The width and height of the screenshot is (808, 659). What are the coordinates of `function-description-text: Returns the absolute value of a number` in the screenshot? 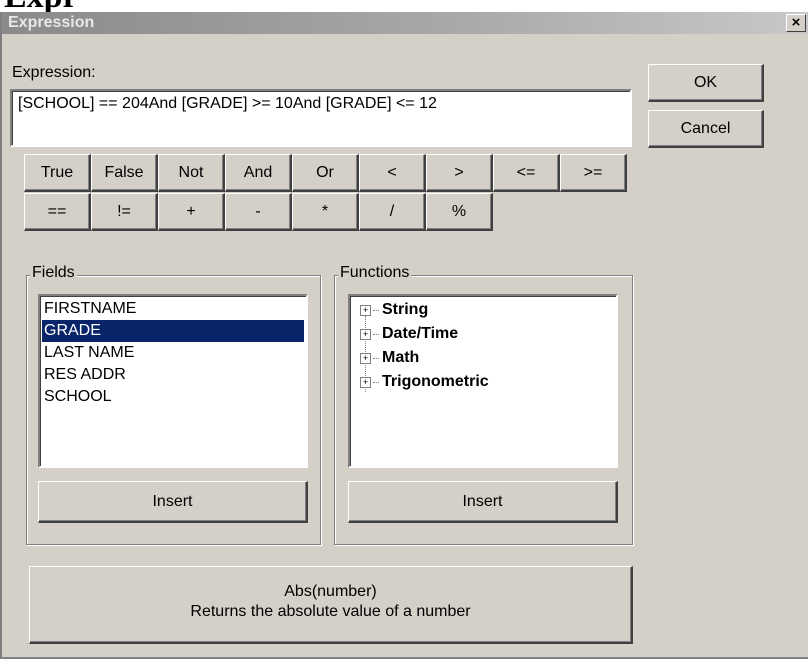 It's located at (330, 611).